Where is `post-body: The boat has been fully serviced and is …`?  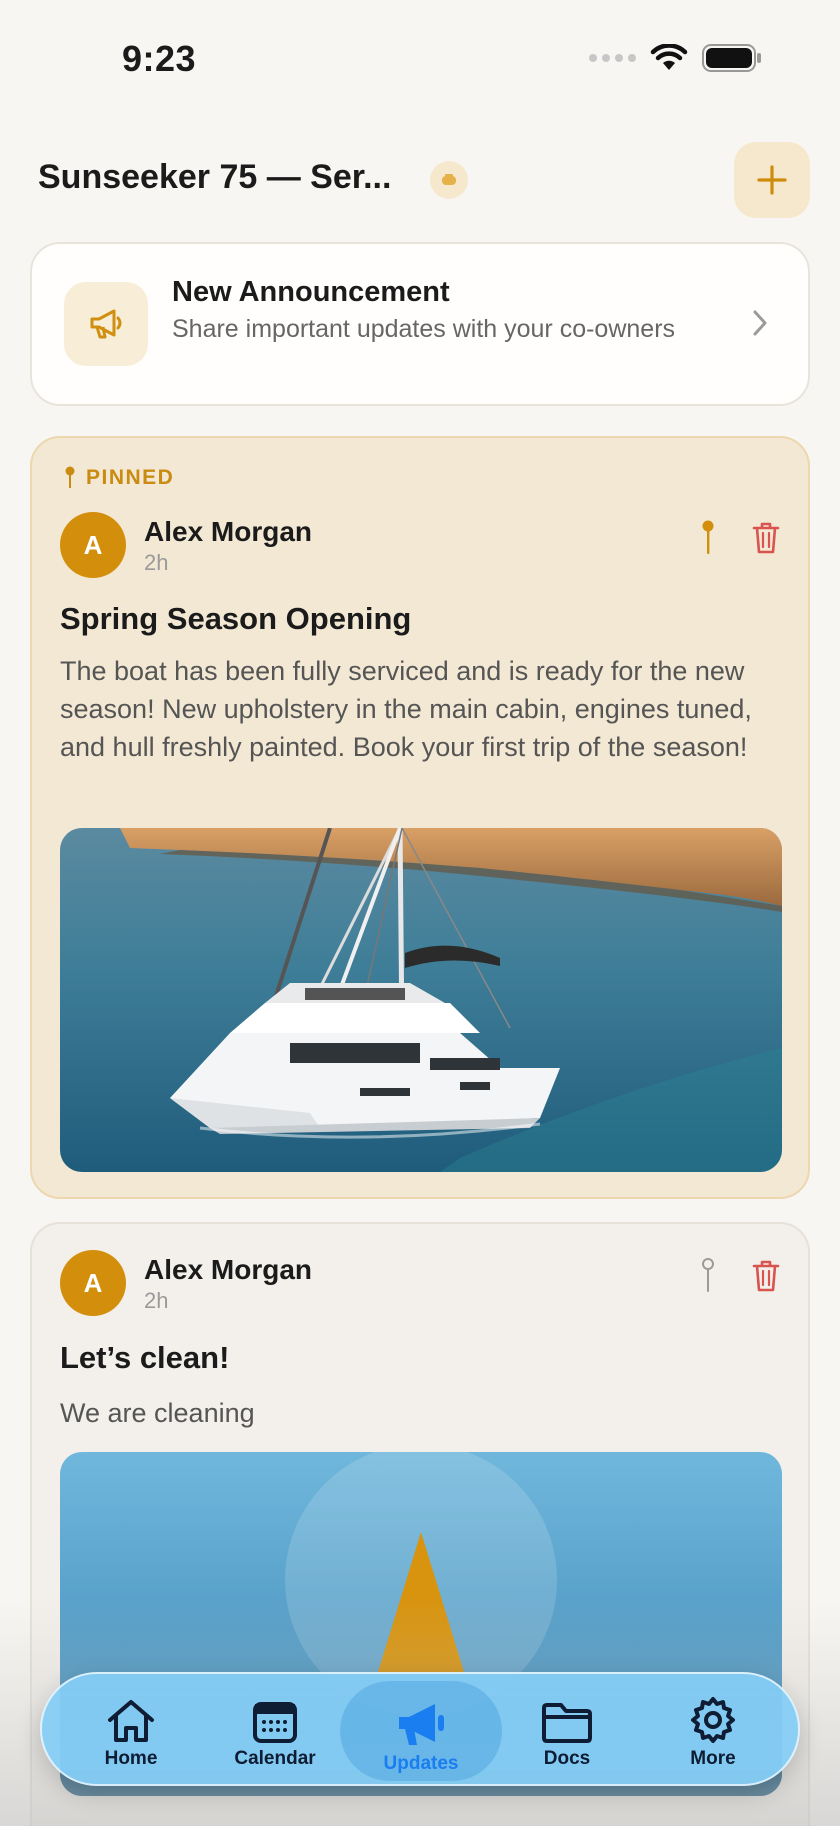
post-body: The boat has been fully serviced and is … is located at coordinates (406, 709).